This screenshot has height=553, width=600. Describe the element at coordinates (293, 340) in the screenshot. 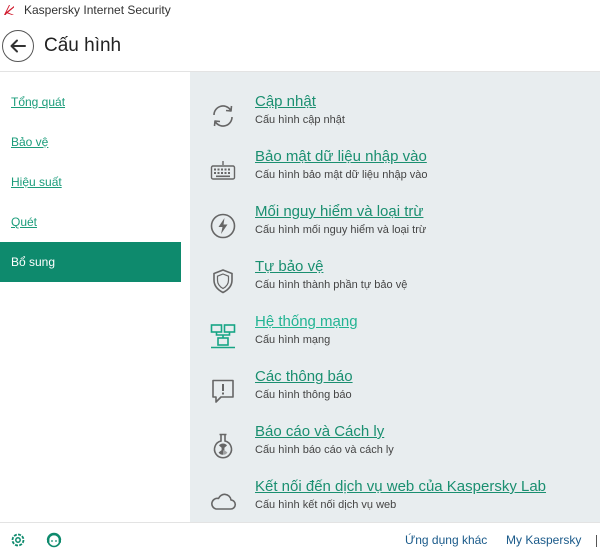

I see `network-description: Cấu hình mạng` at that location.